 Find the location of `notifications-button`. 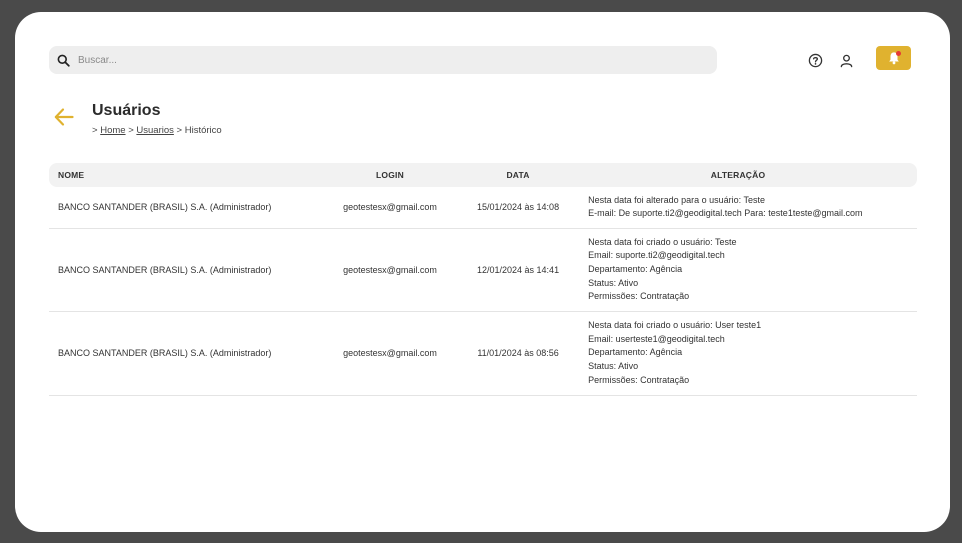

notifications-button is located at coordinates (893, 58).